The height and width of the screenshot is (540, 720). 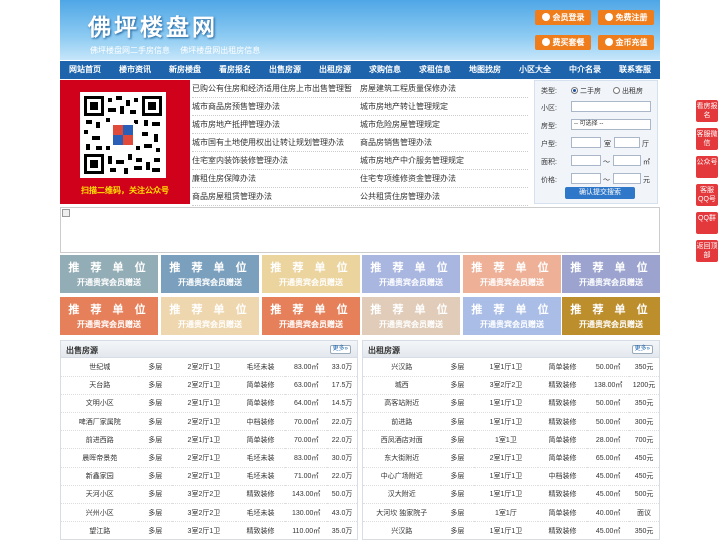 I want to click on table-row: 前进西路 多层 2室1厅1卫 简单装修 70.00㎡ 22.0万, so click(x=209, y=440).